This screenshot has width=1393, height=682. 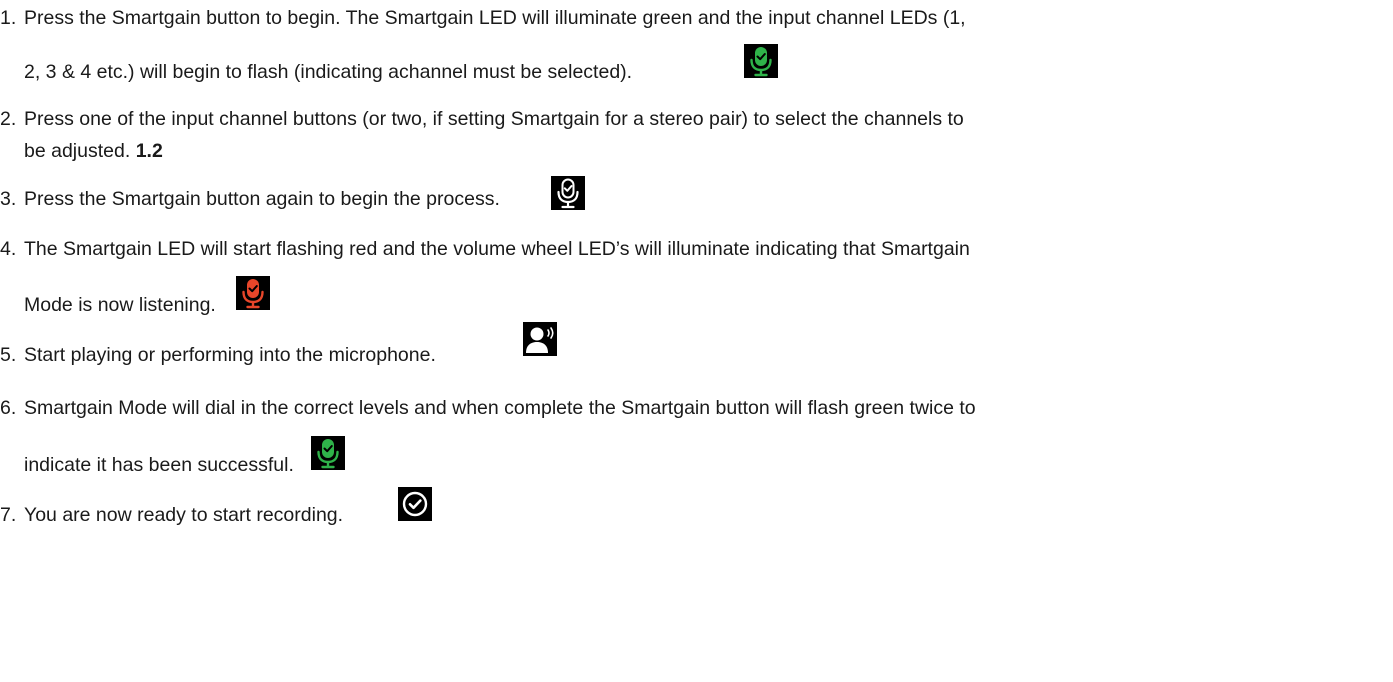 I want to click on mic-check-red-icon, so click(x=253, y=293).